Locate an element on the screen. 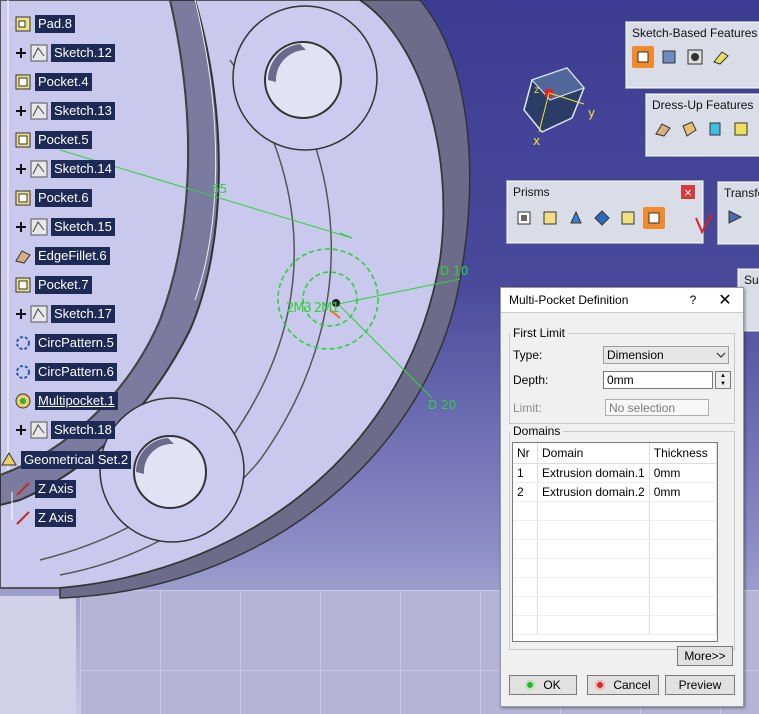 The image size is (759, 714). rib-icon is located at coordinates (721, 57).